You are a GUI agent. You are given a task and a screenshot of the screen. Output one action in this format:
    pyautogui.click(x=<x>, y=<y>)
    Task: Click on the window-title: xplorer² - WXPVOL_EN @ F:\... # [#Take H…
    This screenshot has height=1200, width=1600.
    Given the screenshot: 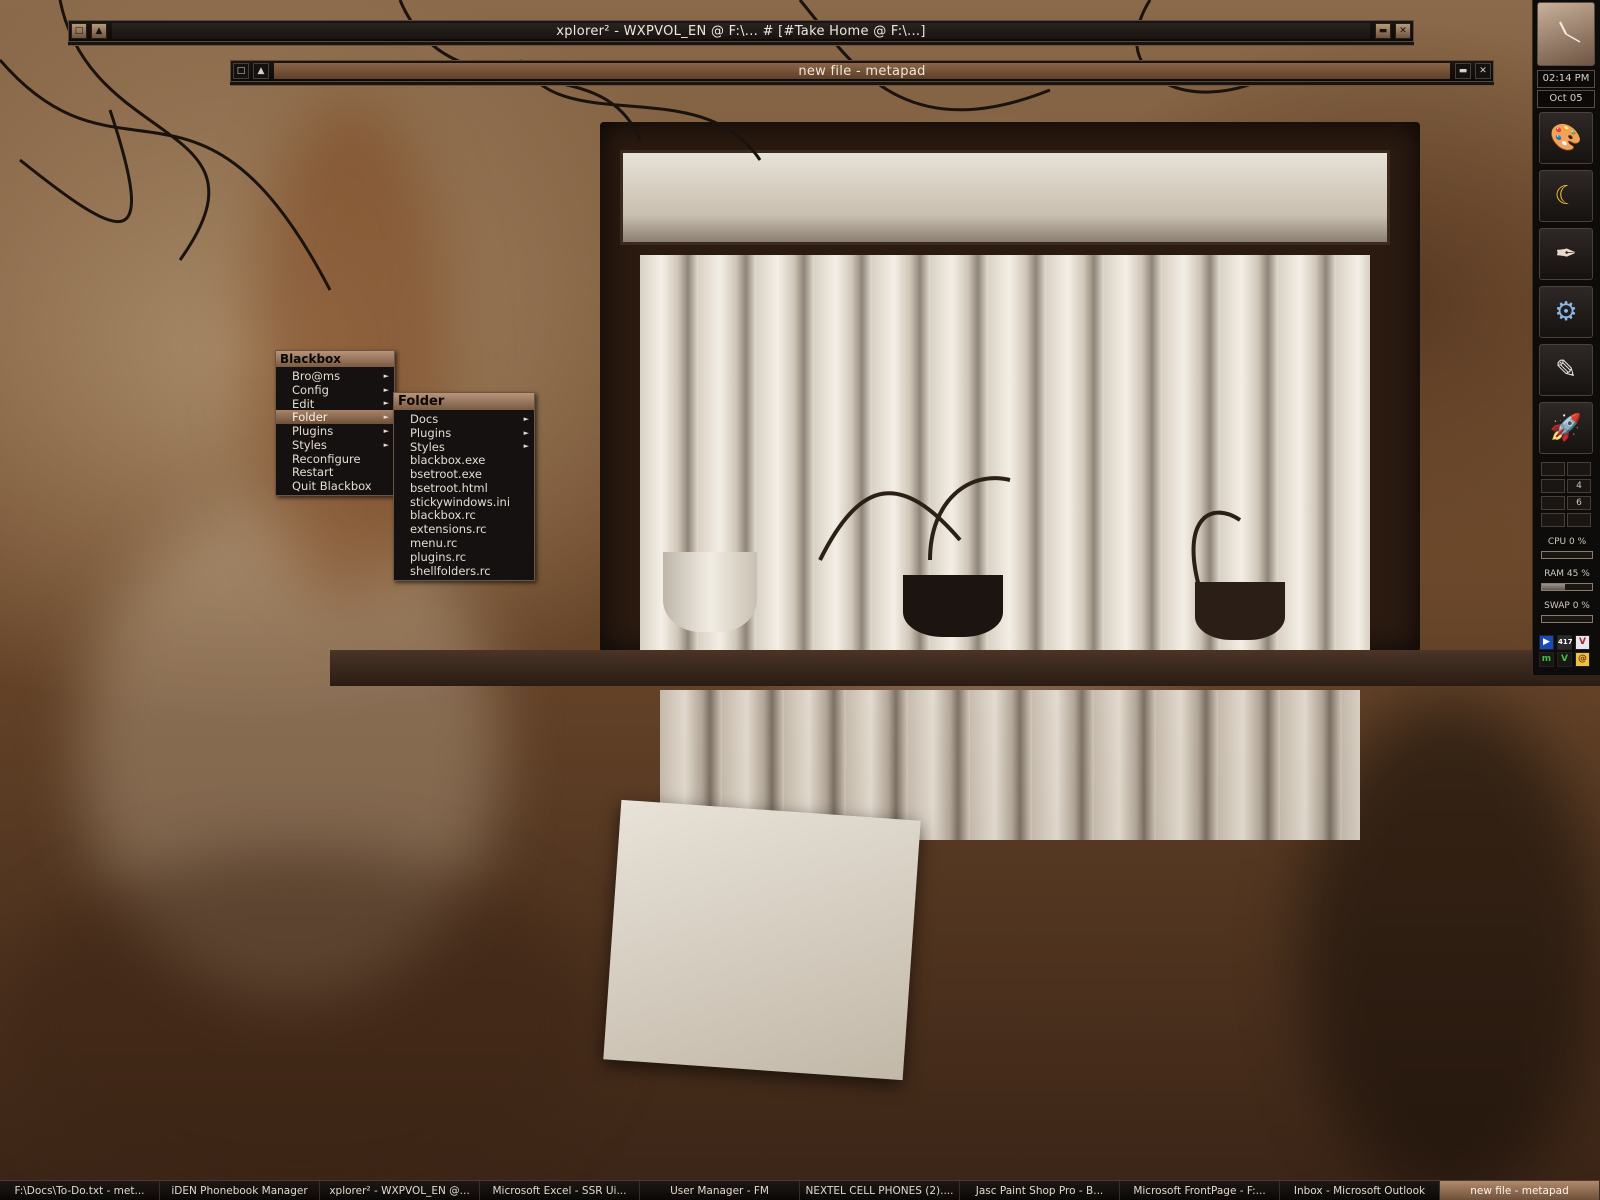 What is the action you would take?
    pyautogui.click(x=741, y=31)
    